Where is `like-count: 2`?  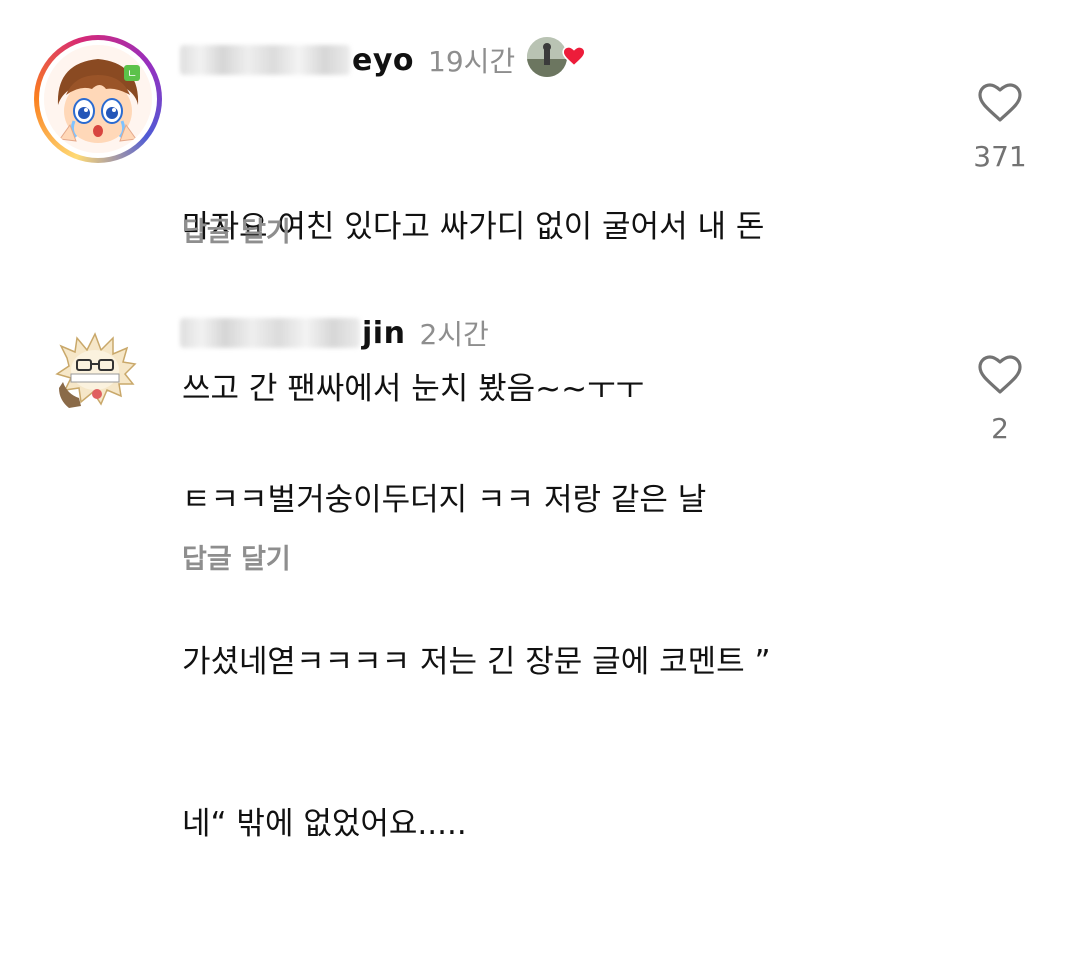 like-count: 2 is located at coordinates (1000, 428).